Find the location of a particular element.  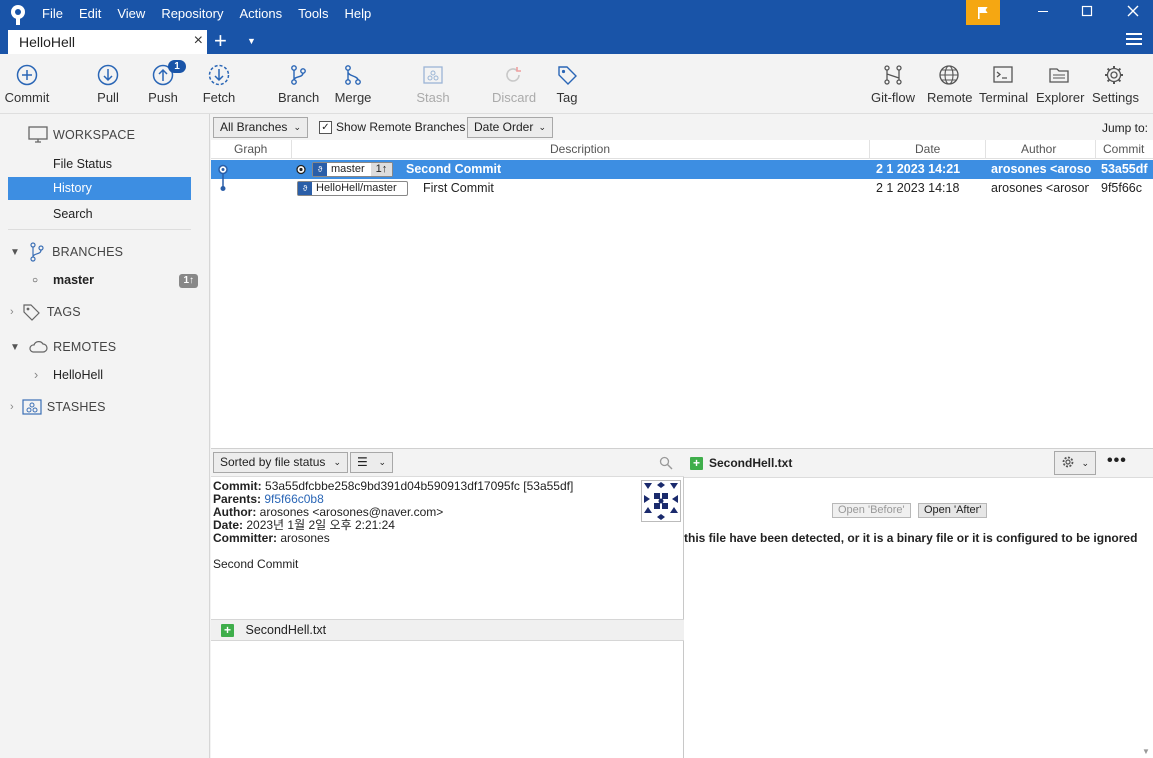

menu-file: File is located at coordinates (52, 14).